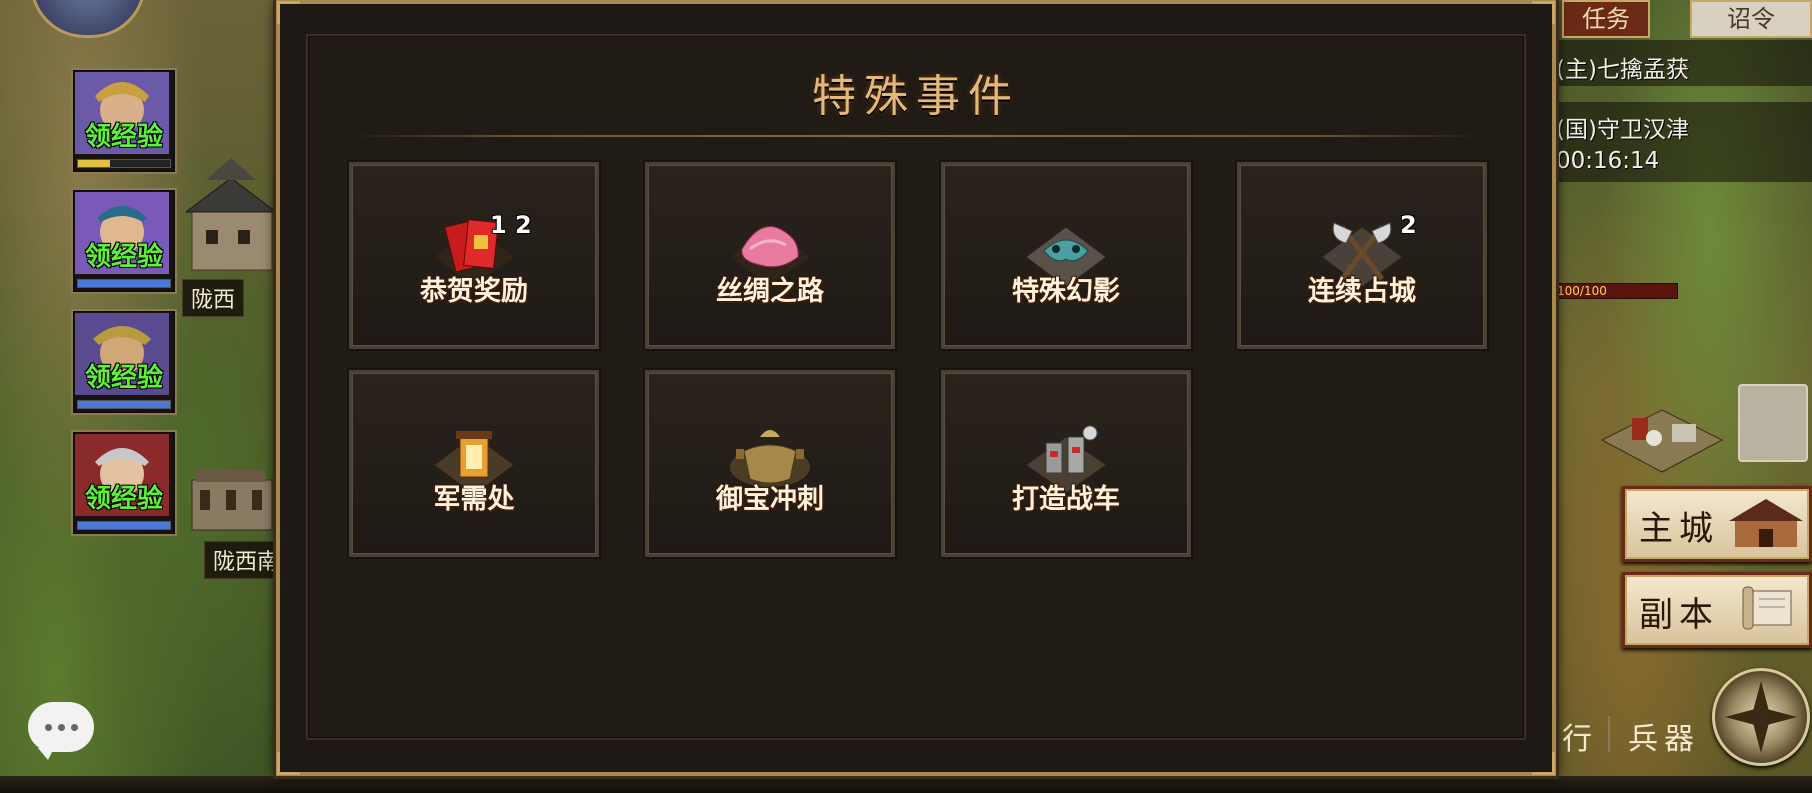 The height and width of the screenshot is (793, 1812). Describe the element at coordinates (1066, 291) in the screenshot. I see `event-label: 特殊幻影` at that location.